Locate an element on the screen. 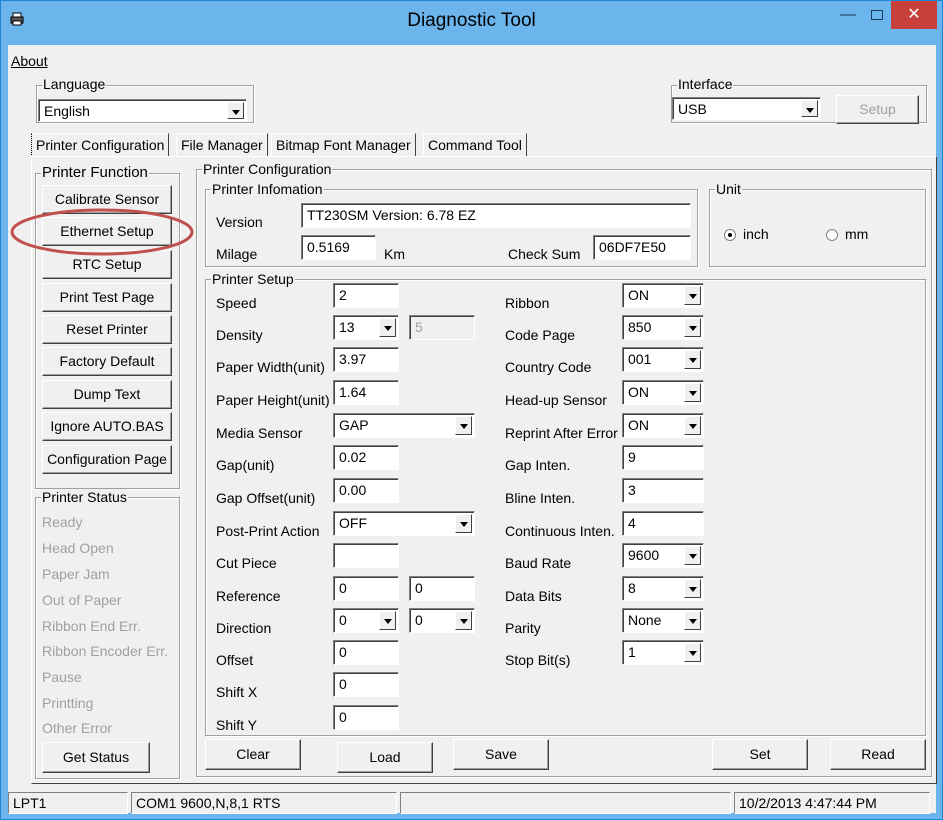 Image resolution: width=943 pixels, height=820 pixels. close-button: ✕ is located at coordinates (914, 15).